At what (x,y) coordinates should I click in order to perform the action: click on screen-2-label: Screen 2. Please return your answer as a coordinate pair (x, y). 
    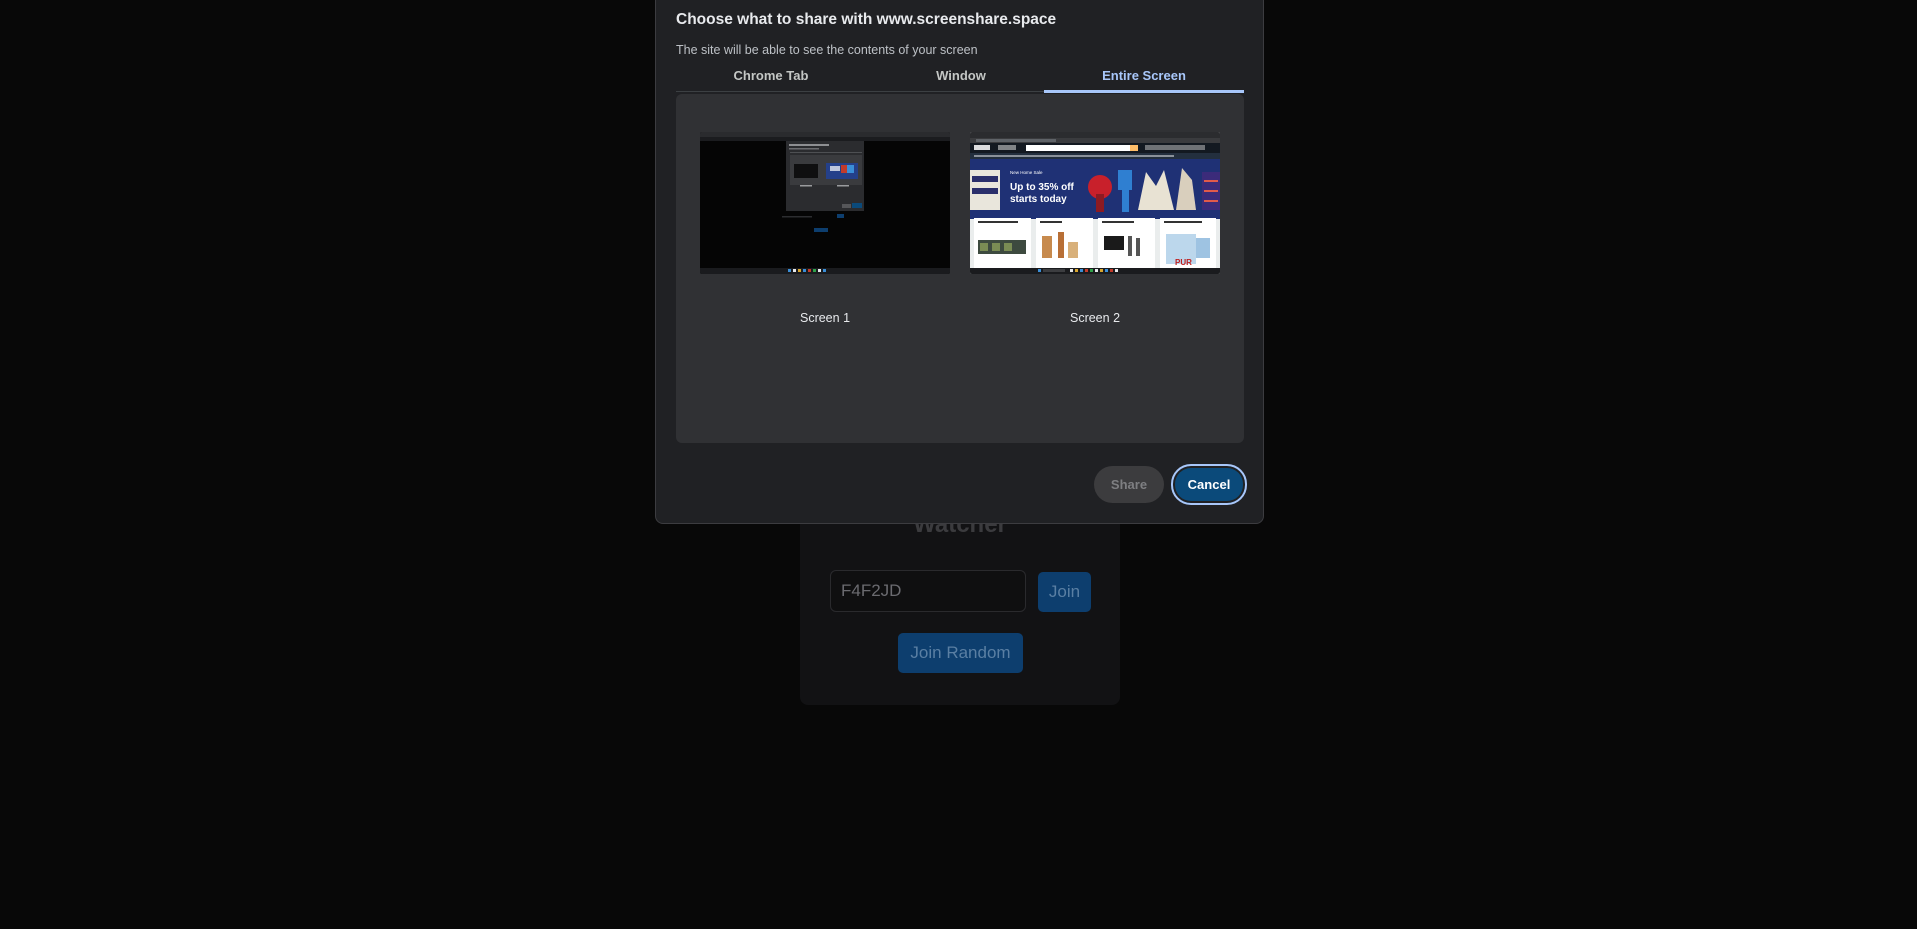
    Looking at the image, I should click on (1095, 318).